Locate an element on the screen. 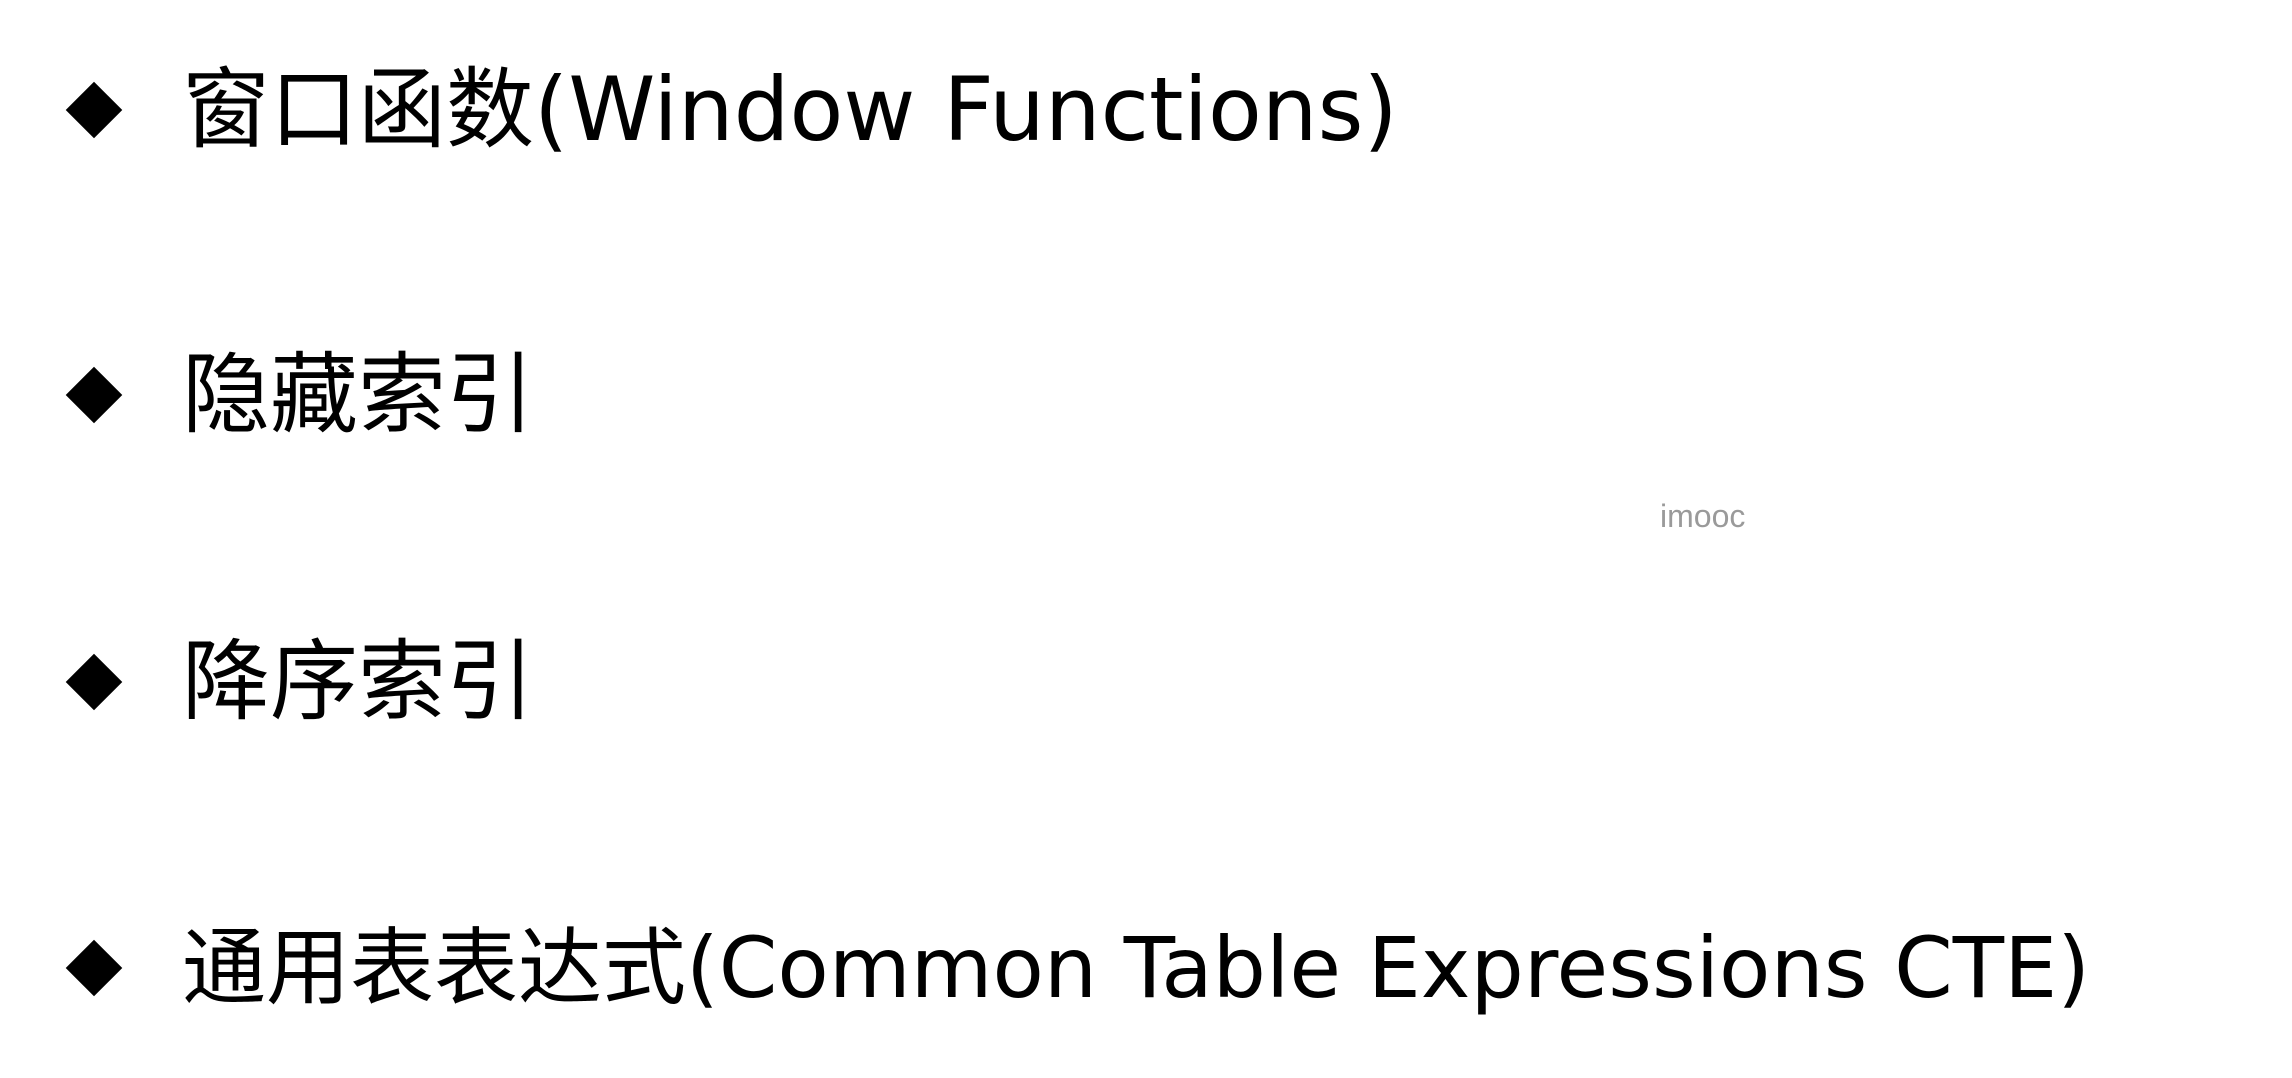  bullet-item-invisible-indexes: 隐藏索引 is located at coordinates (300, 395).